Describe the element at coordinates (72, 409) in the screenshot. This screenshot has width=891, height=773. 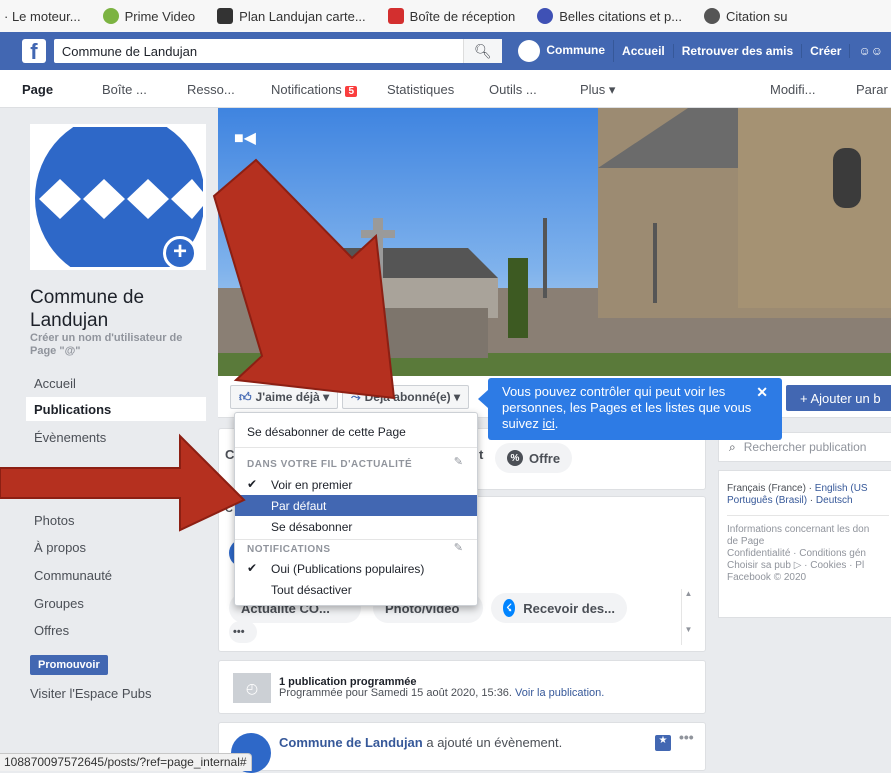
I see `sidebar-item-publications: Publications` at that location.